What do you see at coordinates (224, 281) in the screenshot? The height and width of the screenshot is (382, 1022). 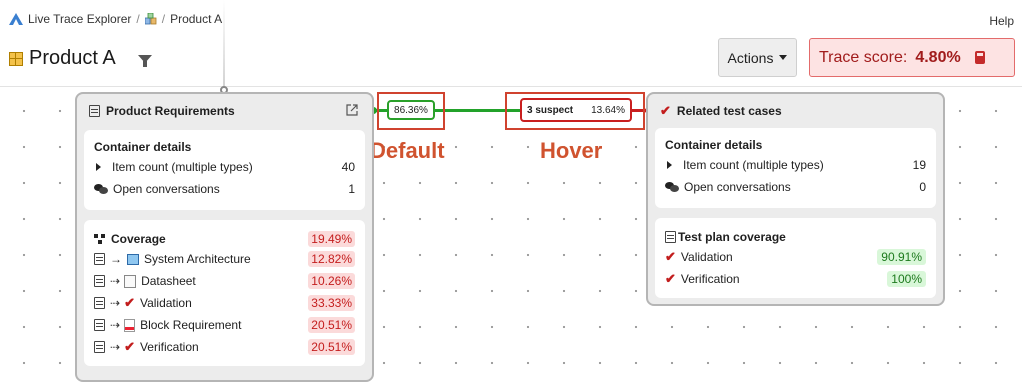 I see `coverage-row: ⇢ Datasheet 10.26%` at bounding box center [224, 281].